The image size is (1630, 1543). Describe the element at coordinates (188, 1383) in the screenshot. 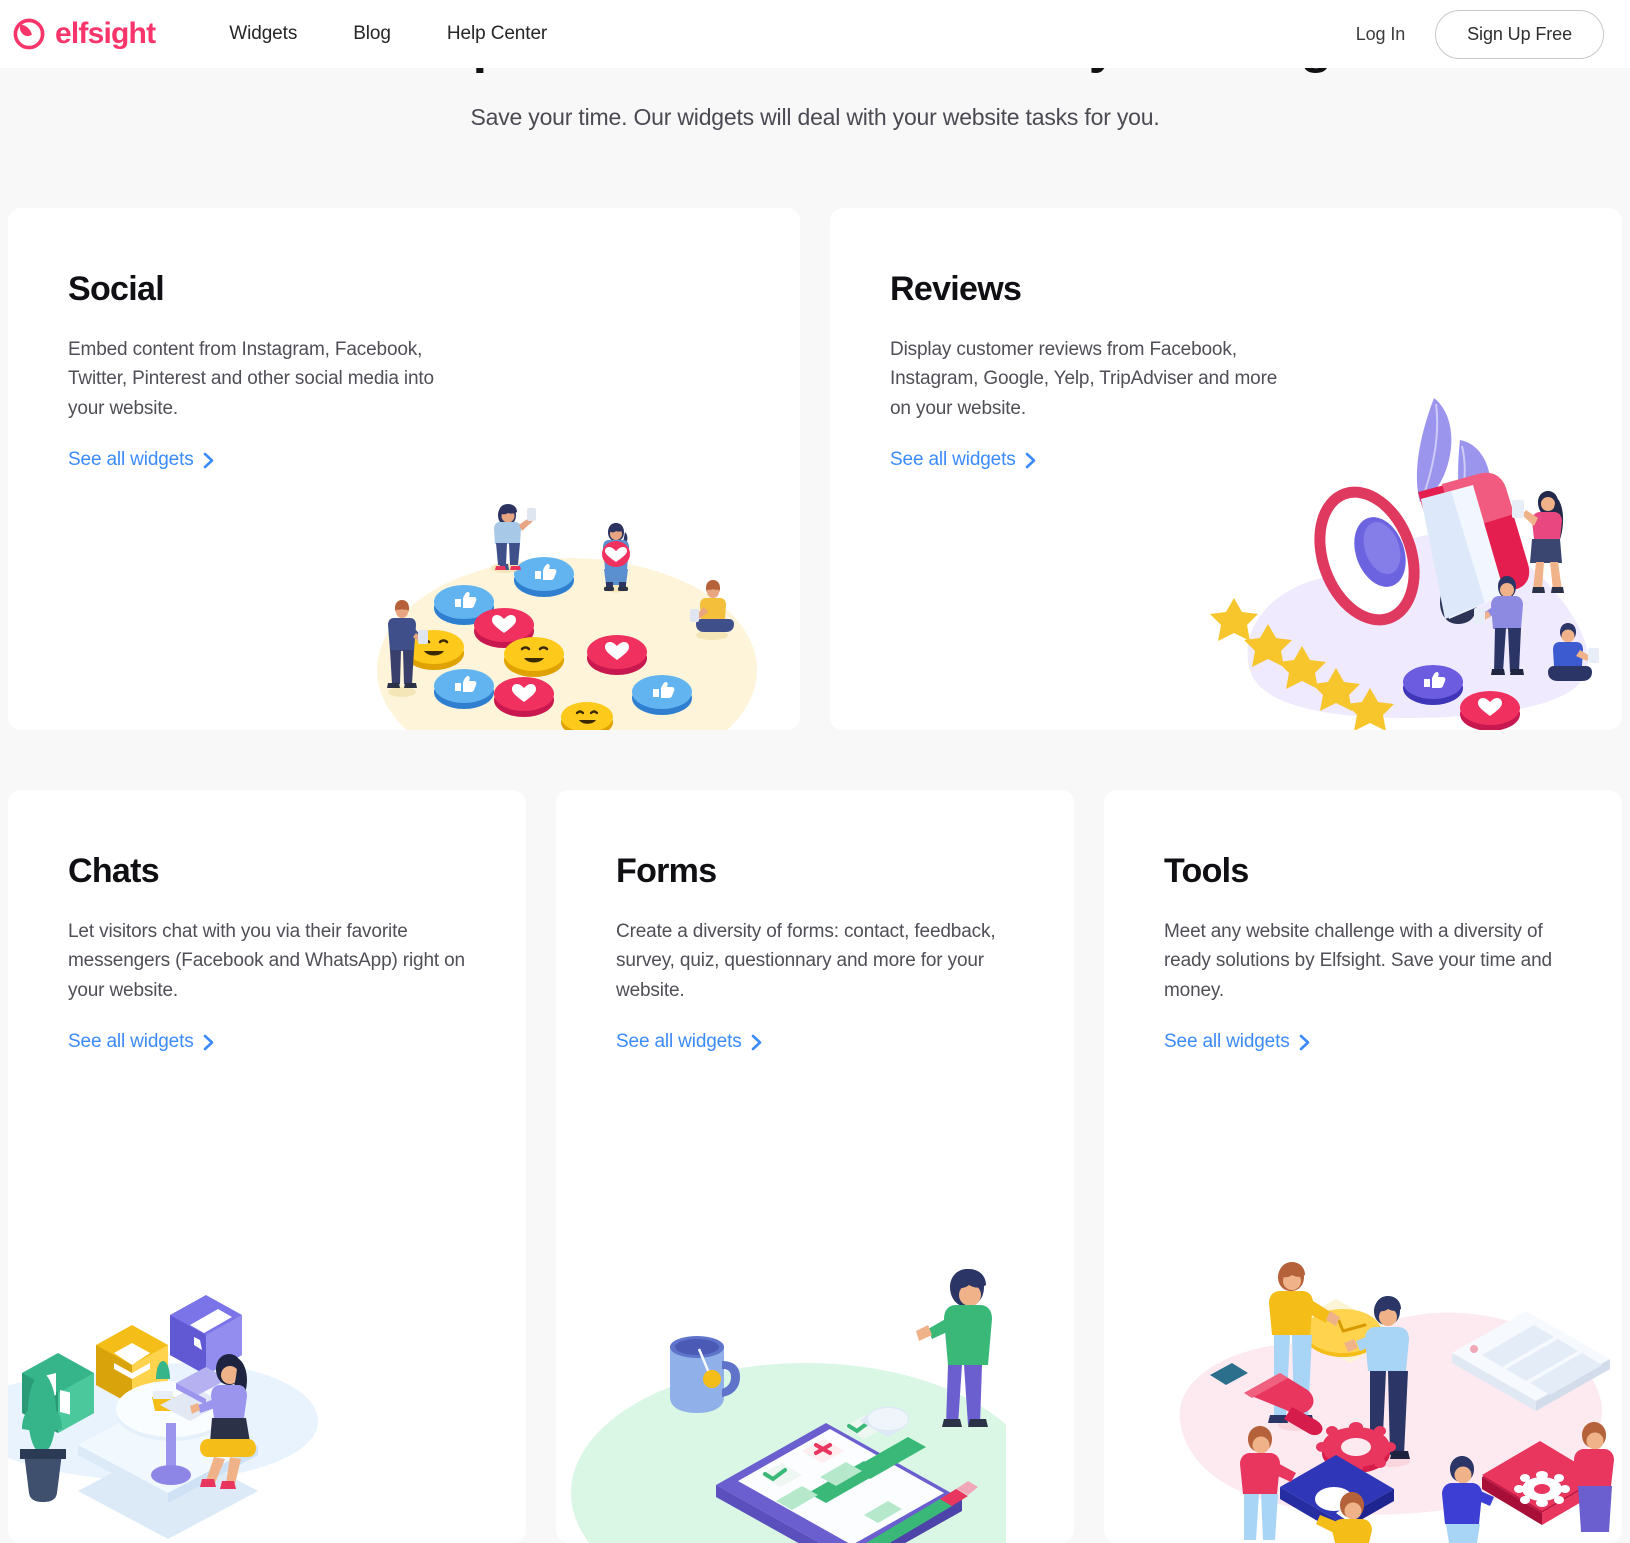

I see `chat-desk-illustration` at that location.